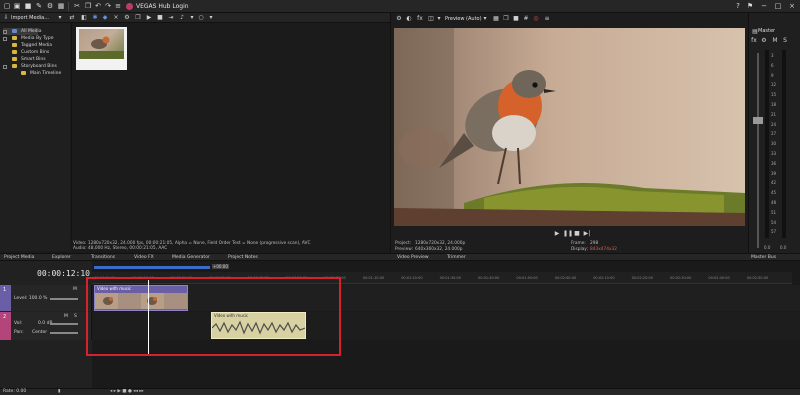 The height and width of the screenshot is (395, 800). Describe the element at coordinates (763, 257) in the screenshot. I see `tab-master-bus: Master Bus` at that location.